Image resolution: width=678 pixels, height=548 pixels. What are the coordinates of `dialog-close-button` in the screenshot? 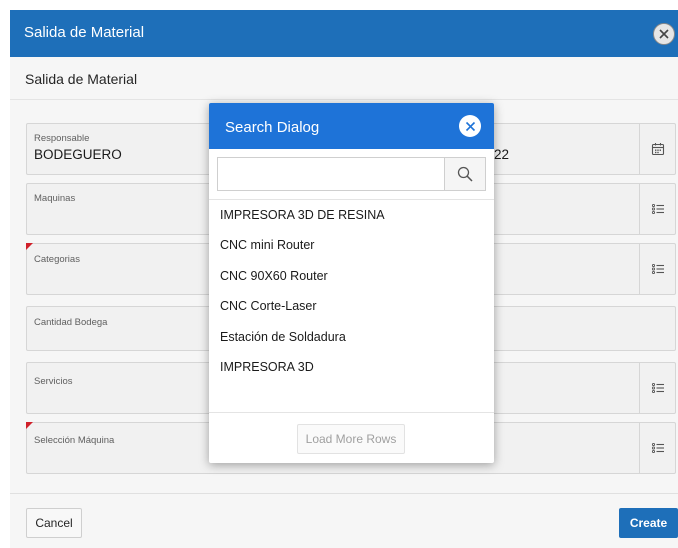 It's located at (664, 34).